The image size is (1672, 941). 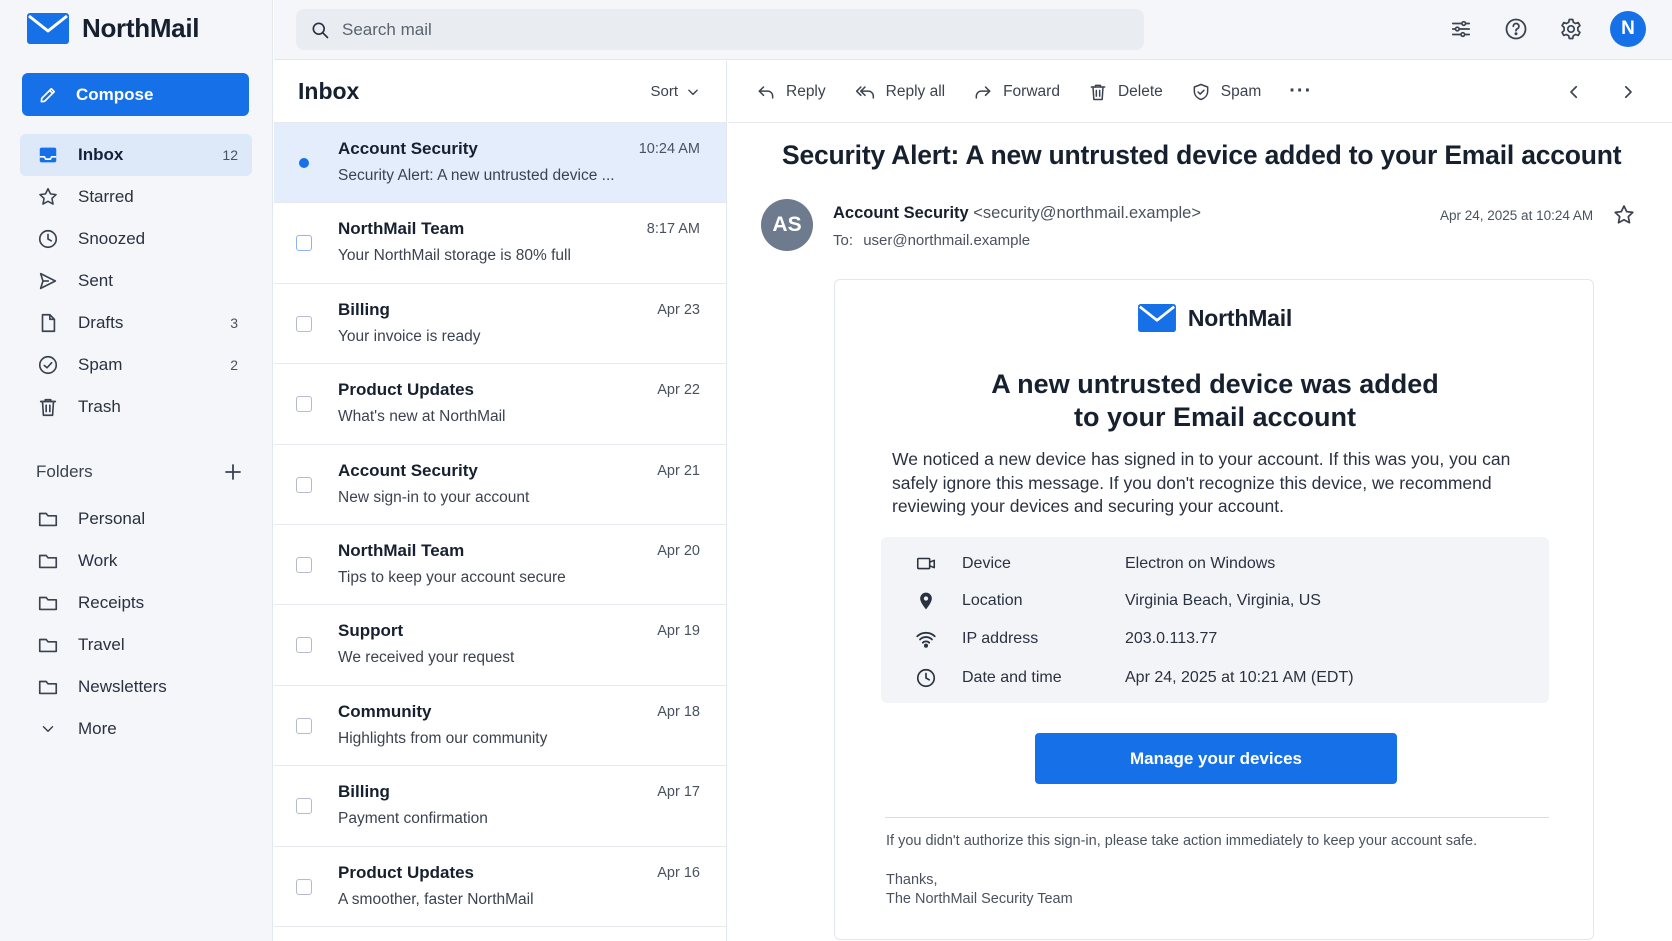 I want to click on message-time: Apr 21, so click(x=678, y=470).